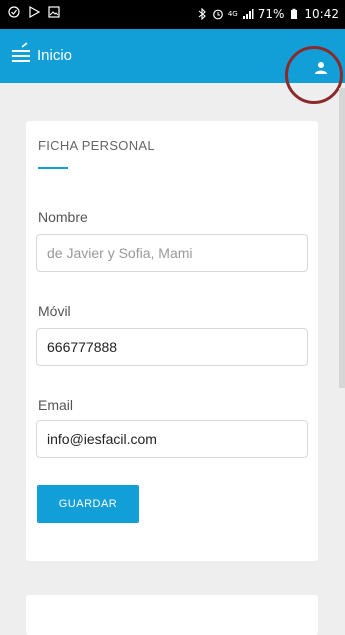 Image resolution: width=345 pixels, height=635 pixels. Describe the element at coordinates (53, 168) in the screenshot. I see `title-underline` at that location.